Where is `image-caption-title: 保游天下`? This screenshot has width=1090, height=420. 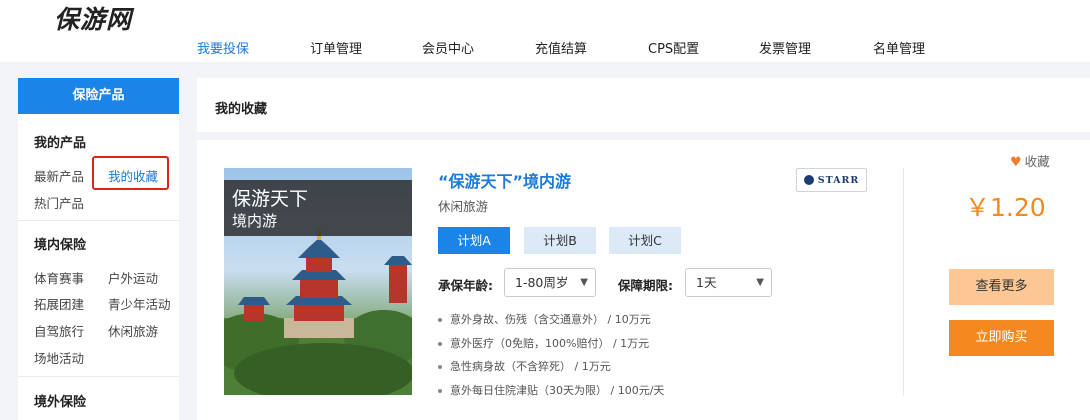 image-caption-title: 保游天下 is located at coordinates (270, 199).